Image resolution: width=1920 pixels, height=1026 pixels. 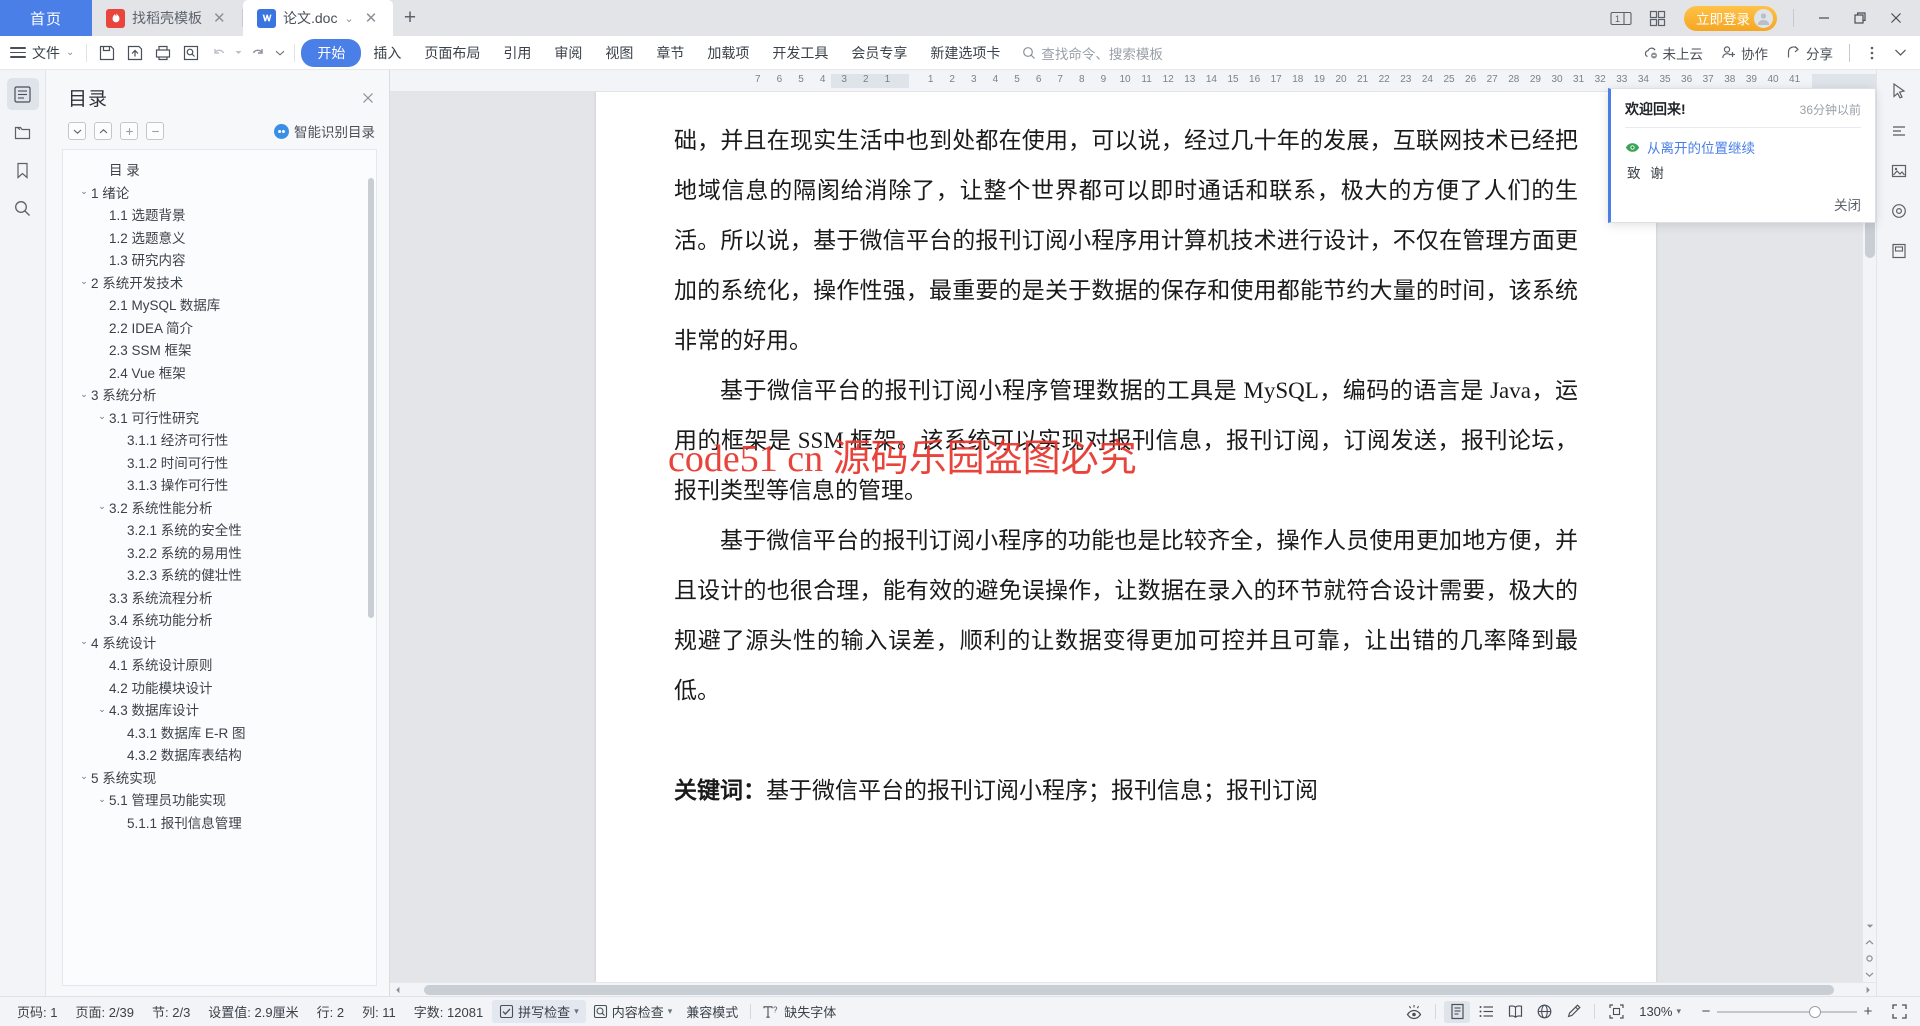 I want to click on outline-item: 3.1.3 操作可行性, so click(x=219, y=484).